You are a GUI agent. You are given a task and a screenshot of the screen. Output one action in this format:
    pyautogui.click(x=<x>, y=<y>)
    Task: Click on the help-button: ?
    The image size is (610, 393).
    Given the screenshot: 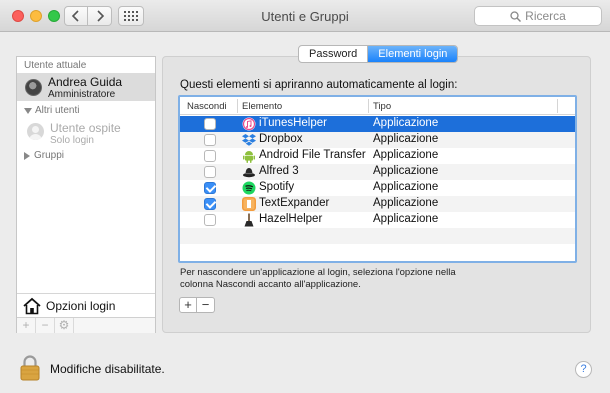 What is the action you would take?
    pyautogui.click(x=583, y=369)
    